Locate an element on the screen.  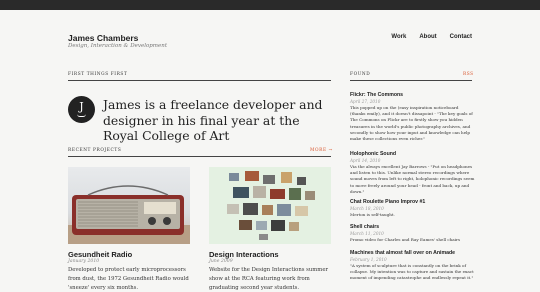
found-item-date: March 18, 2010 is located at coordinates (367, 208).